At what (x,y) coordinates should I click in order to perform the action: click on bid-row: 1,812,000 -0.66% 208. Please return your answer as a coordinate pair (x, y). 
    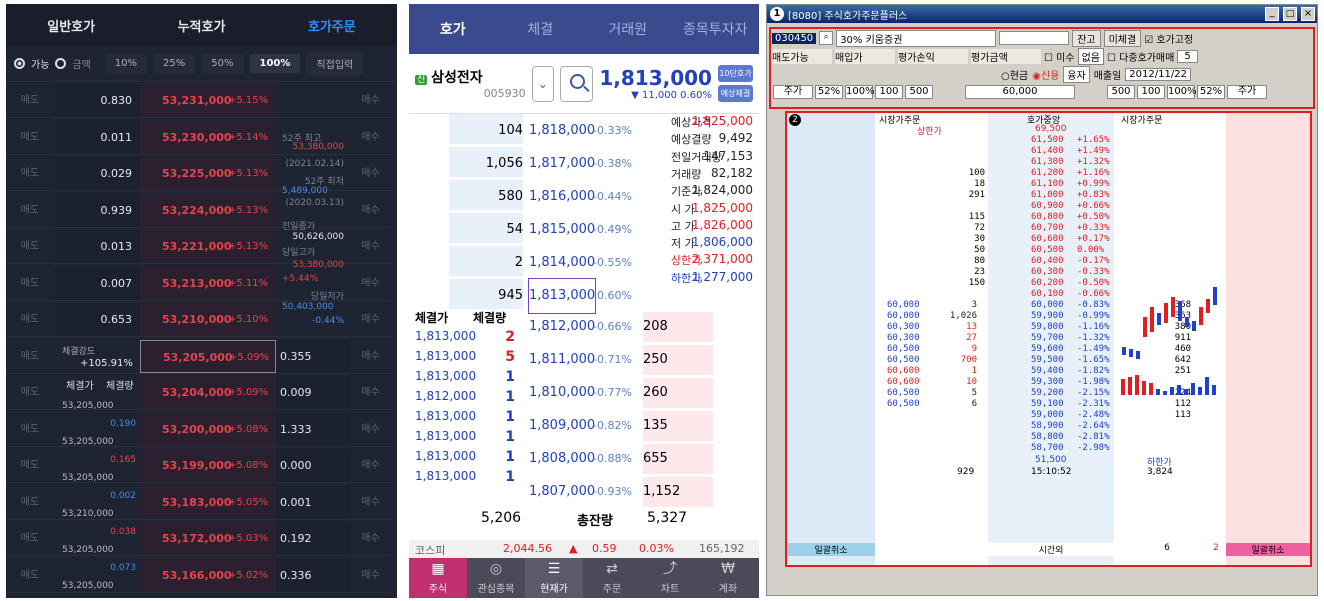
    Looking at the image, I should click on (639, 329).